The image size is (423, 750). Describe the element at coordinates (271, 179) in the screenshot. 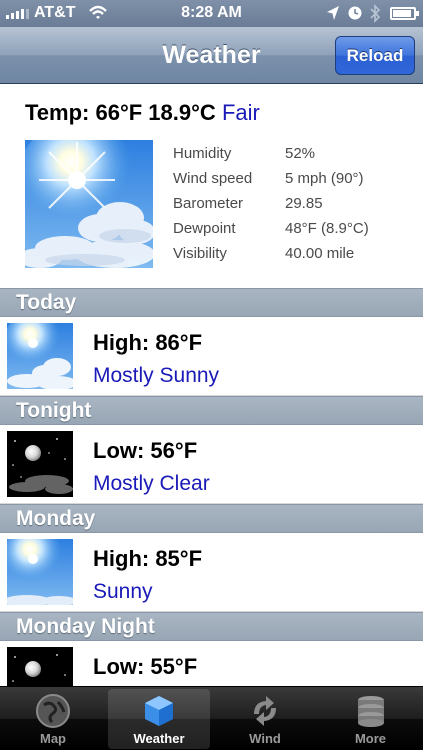

I see `detail-row-wind-speed: Wind speed 5 mph (90°)` at that location.